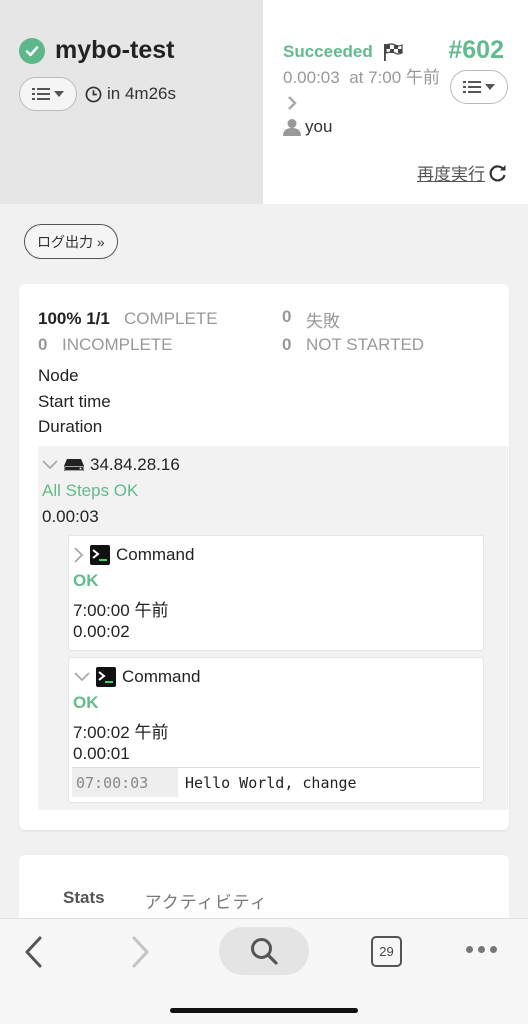 The width and height of the screenshot is (528, 1024). I want to click on step-duration: 0.00:01, so click(101, 753).